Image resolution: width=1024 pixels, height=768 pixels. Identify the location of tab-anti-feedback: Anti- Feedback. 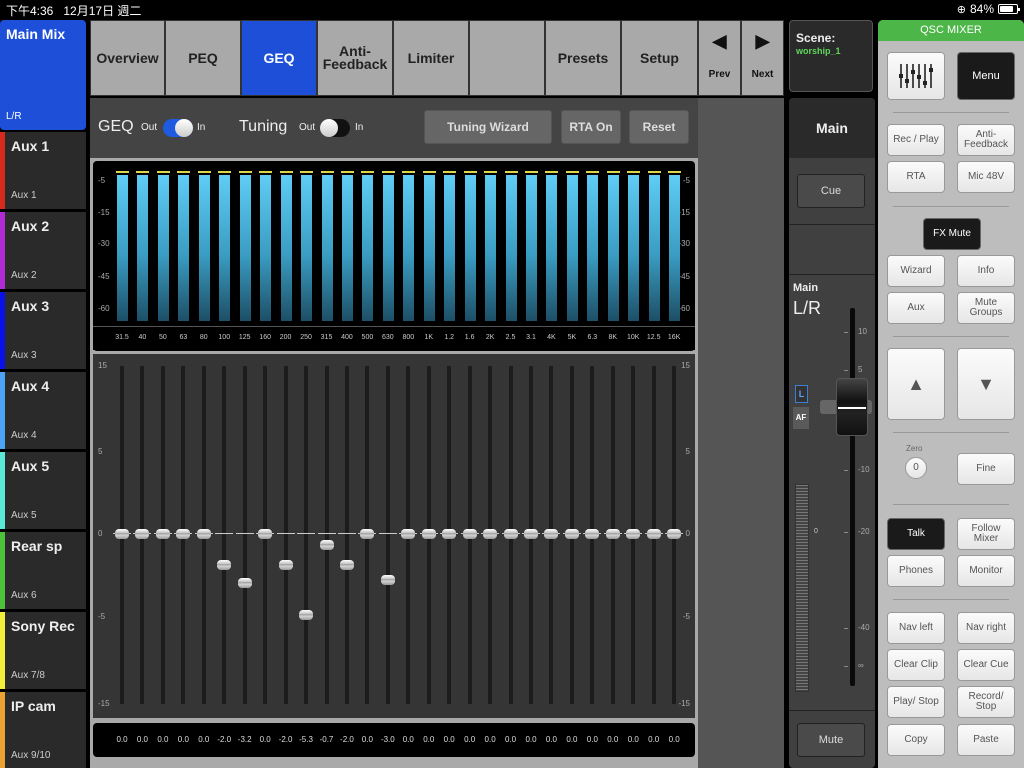
(355, 58).